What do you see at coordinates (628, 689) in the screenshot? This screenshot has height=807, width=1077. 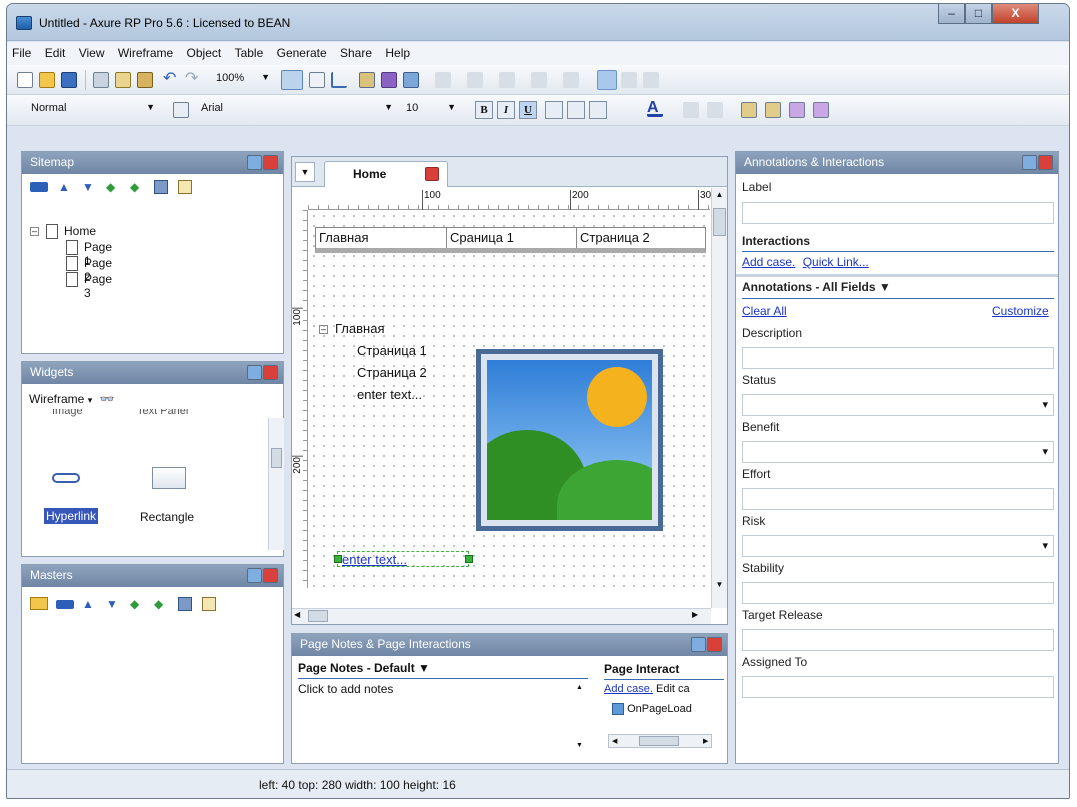 I see `page-add-case-link: Add case.` at bounding box center [628, 689].